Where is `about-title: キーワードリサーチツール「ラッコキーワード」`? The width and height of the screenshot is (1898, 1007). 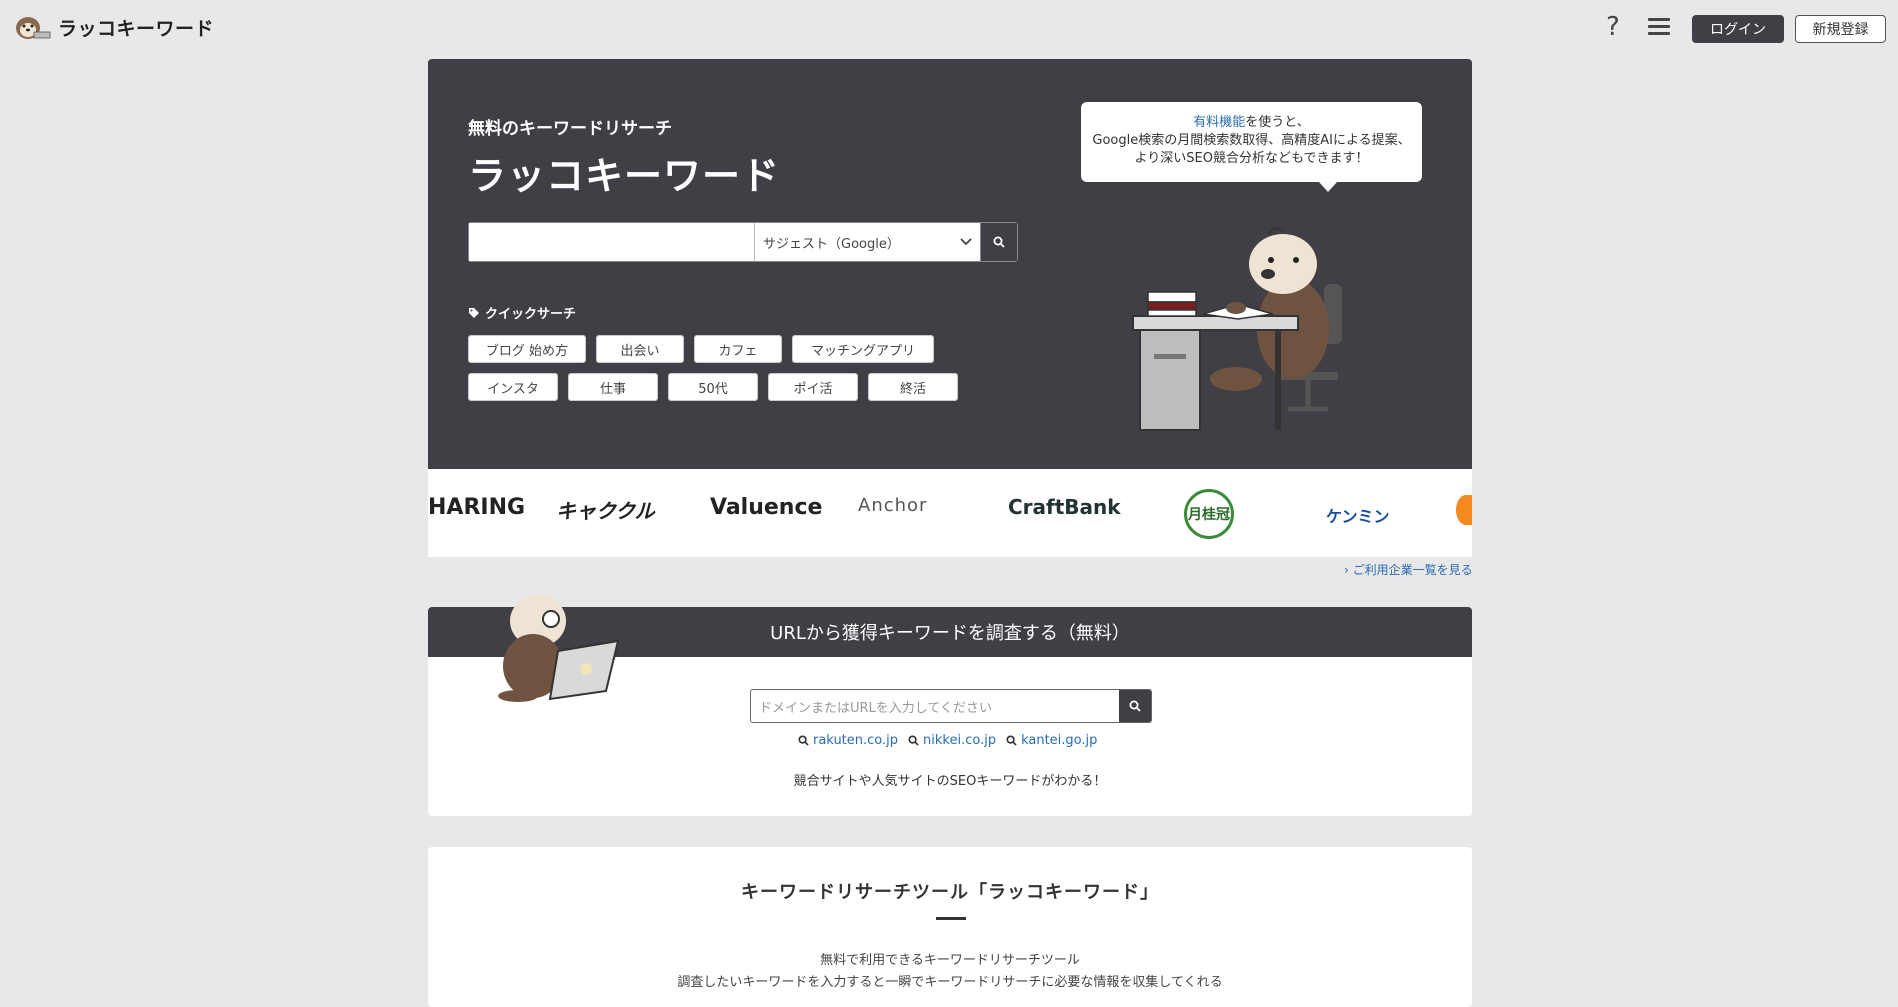 about-title: キーワードリサーチツール「ラッコキーワード」 is located at coordinates (950, 892).